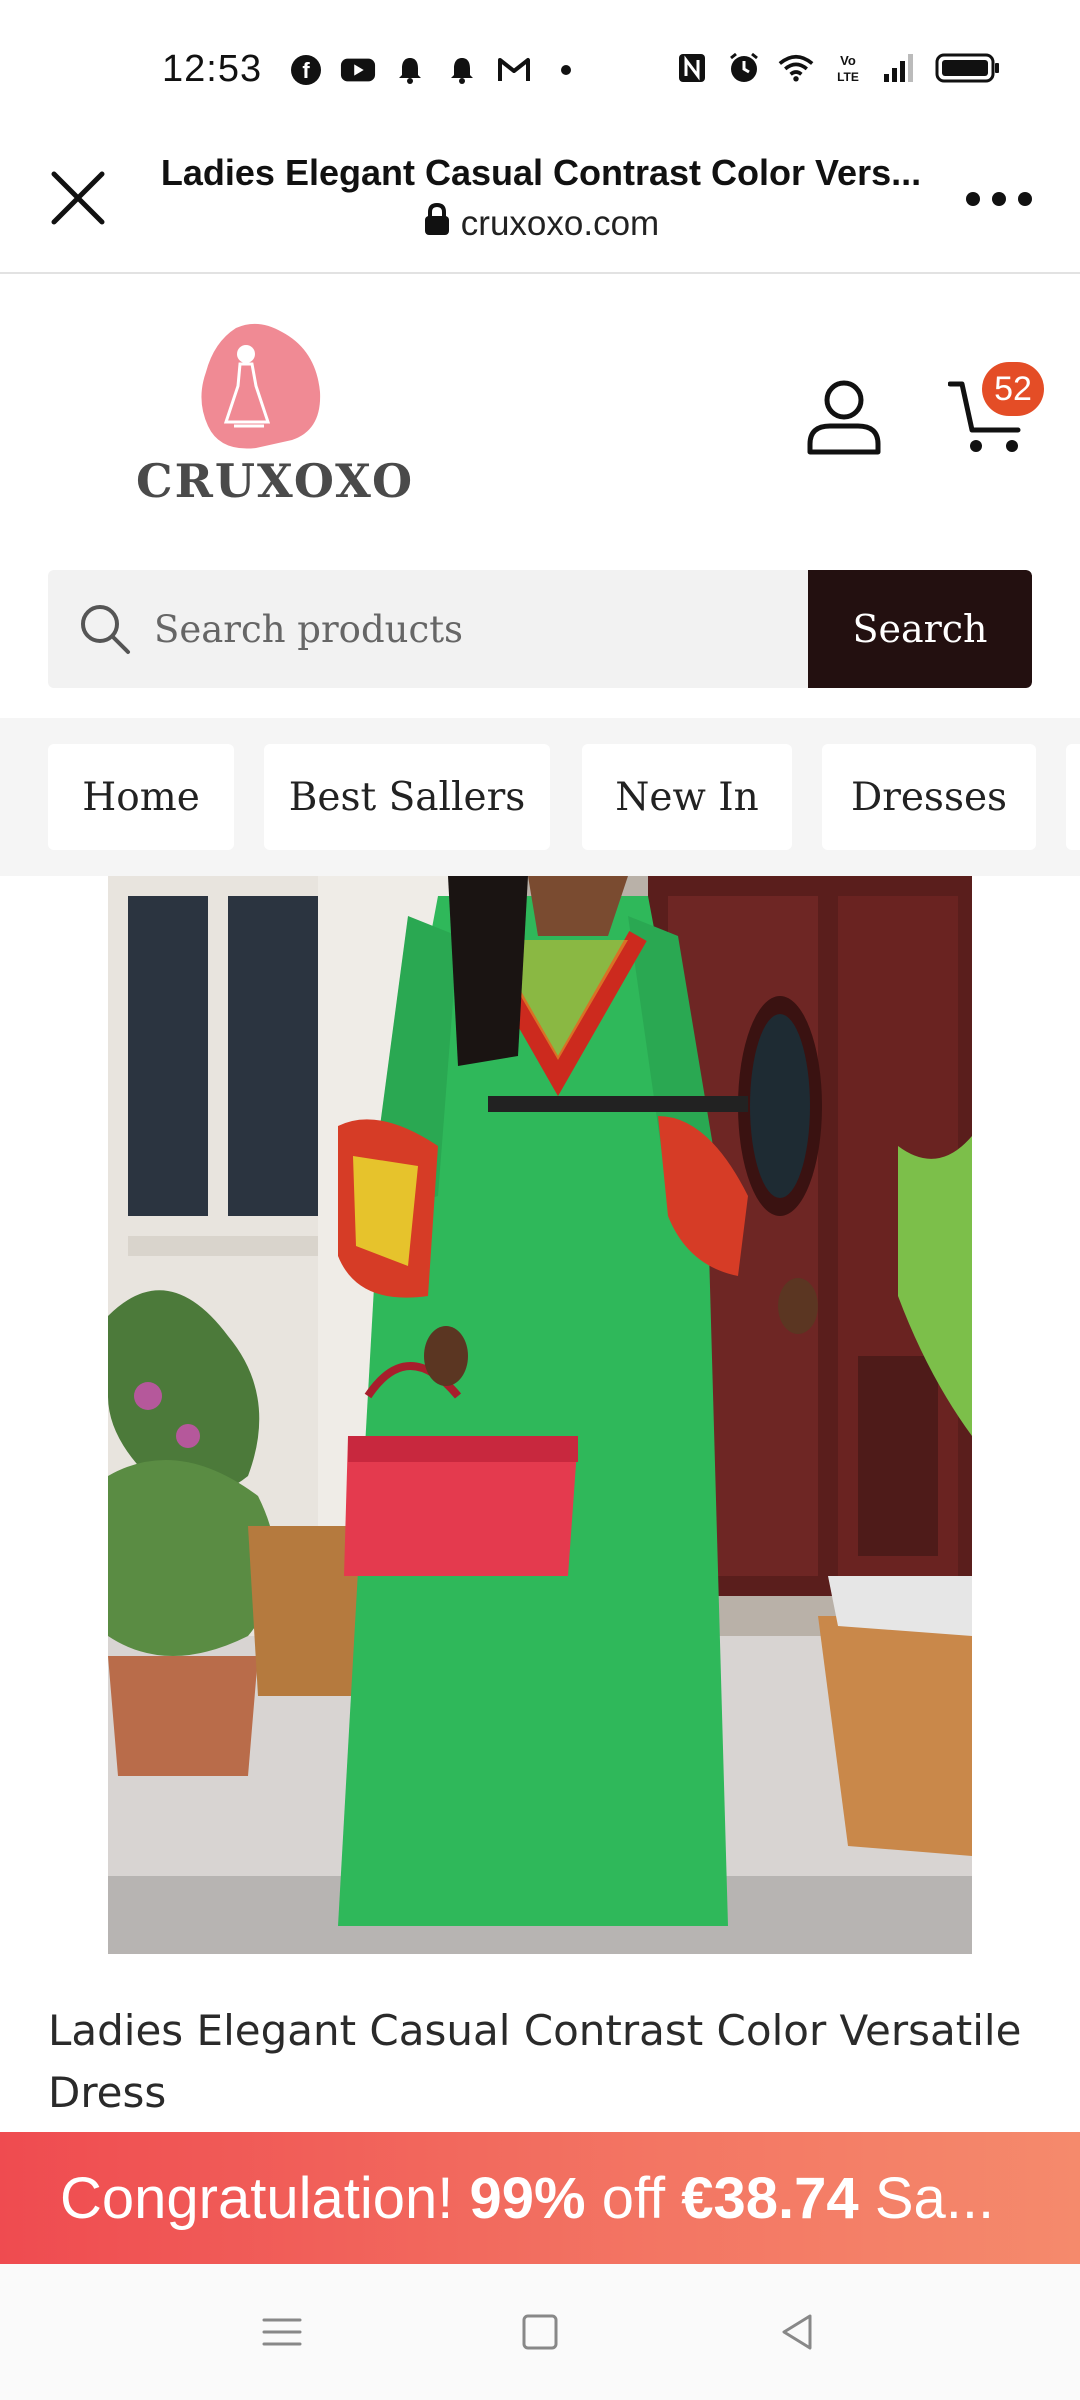 The height and width of the screenshot is (2400, 1080). I want to click on notification-icons: f, so click(436, 70).